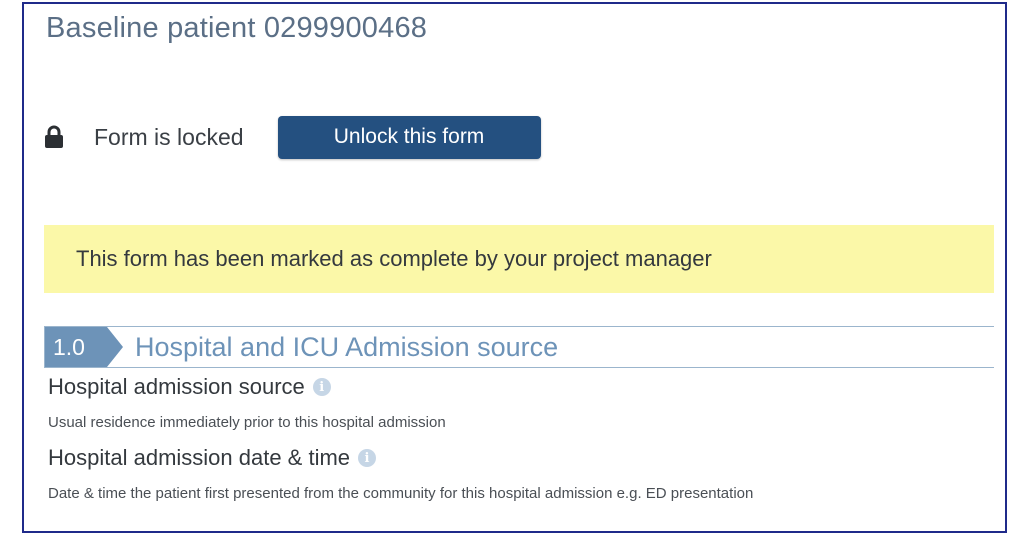  Describe the element at coordinates (176, 386) in the screenshot. I see `field-label-text: Hospital admission source` at that location.